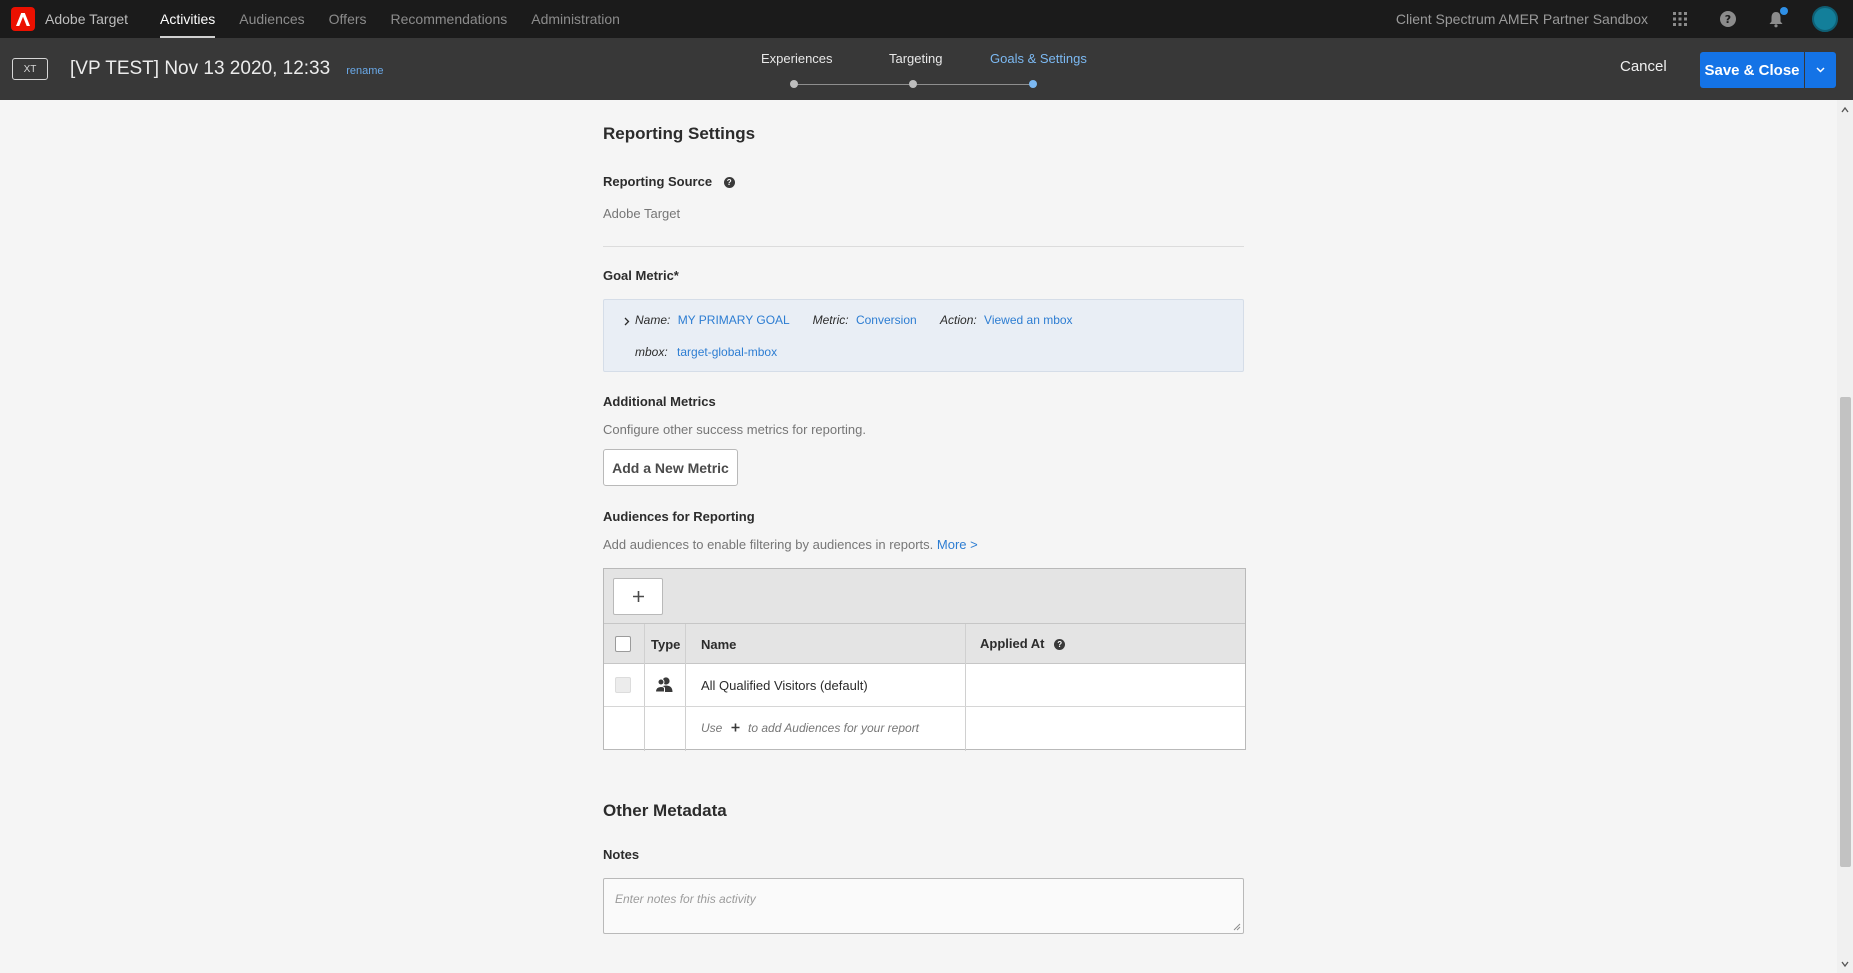 The height and width of the screenshot is (973, 1853). I want to click on save-close-button: Save & Close, so click(1752, 70).